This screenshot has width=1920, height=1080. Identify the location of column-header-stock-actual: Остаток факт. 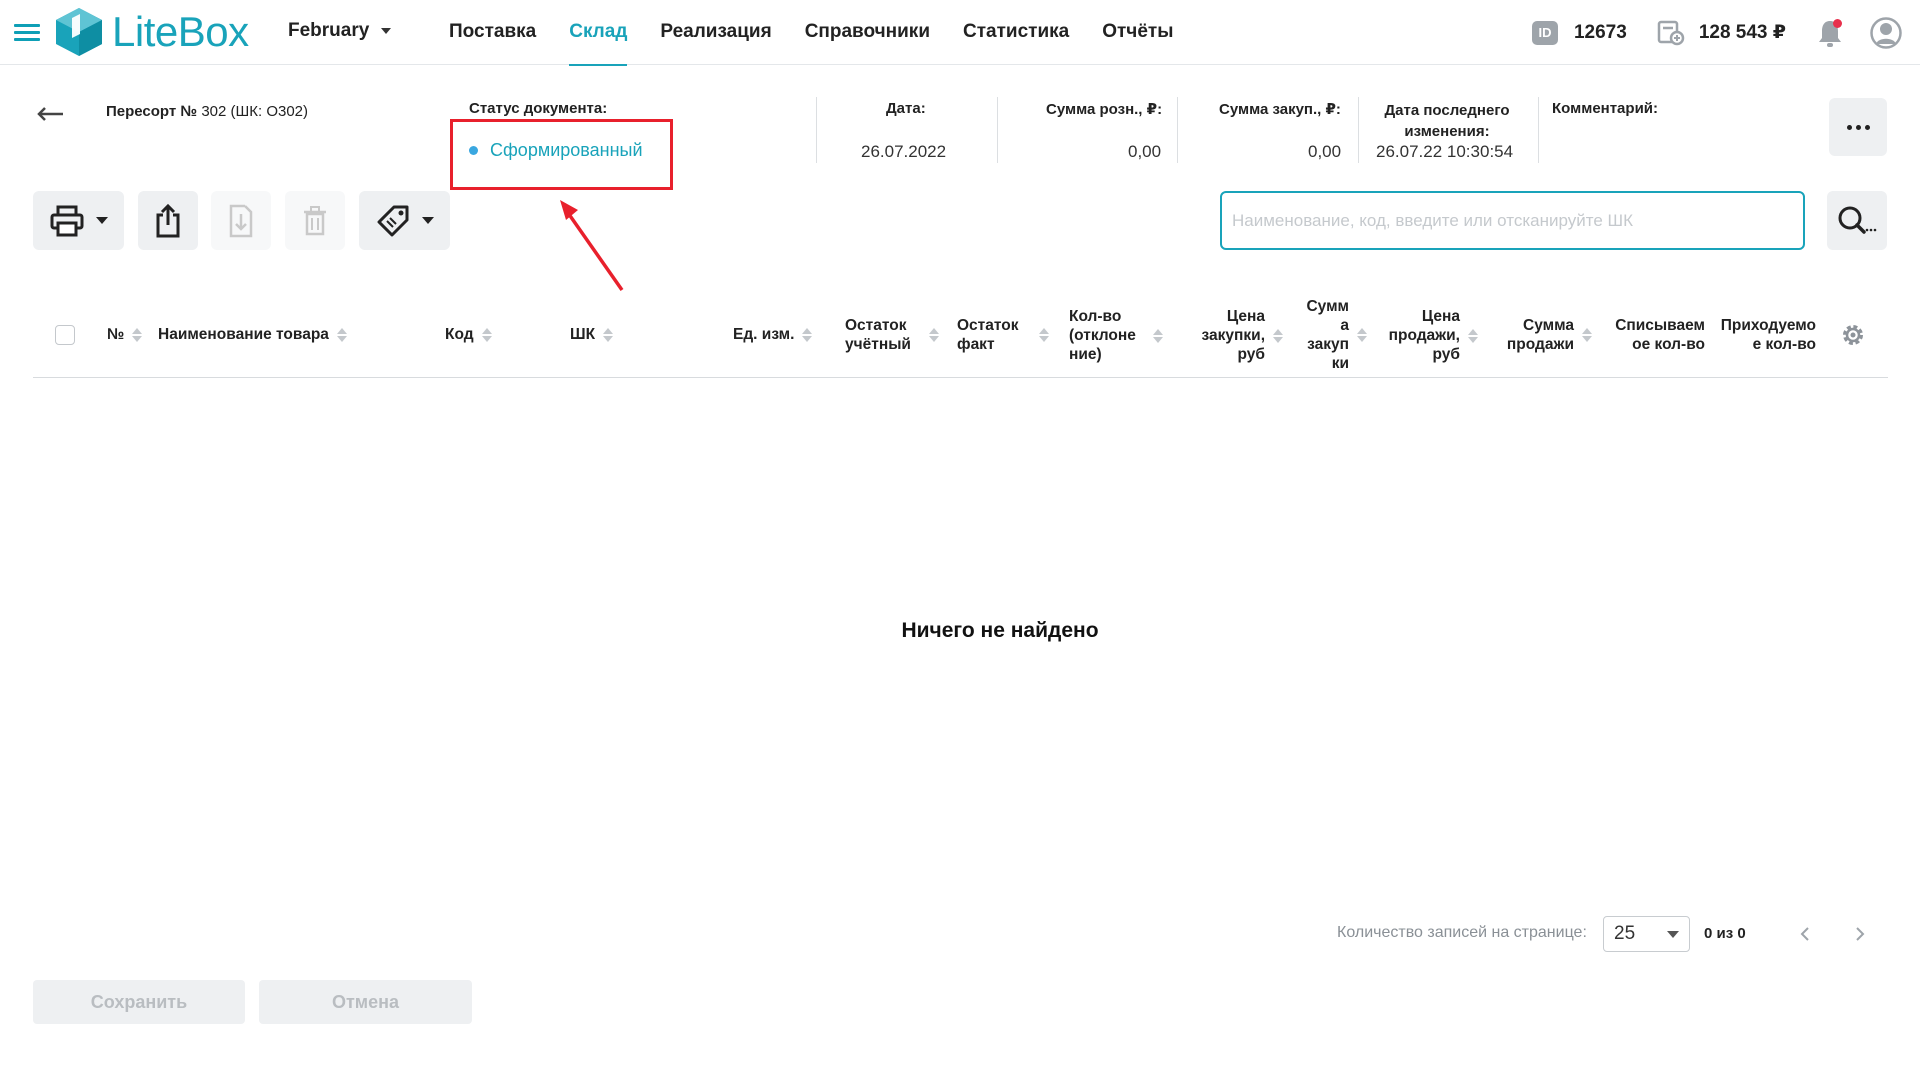
(1003, 335).